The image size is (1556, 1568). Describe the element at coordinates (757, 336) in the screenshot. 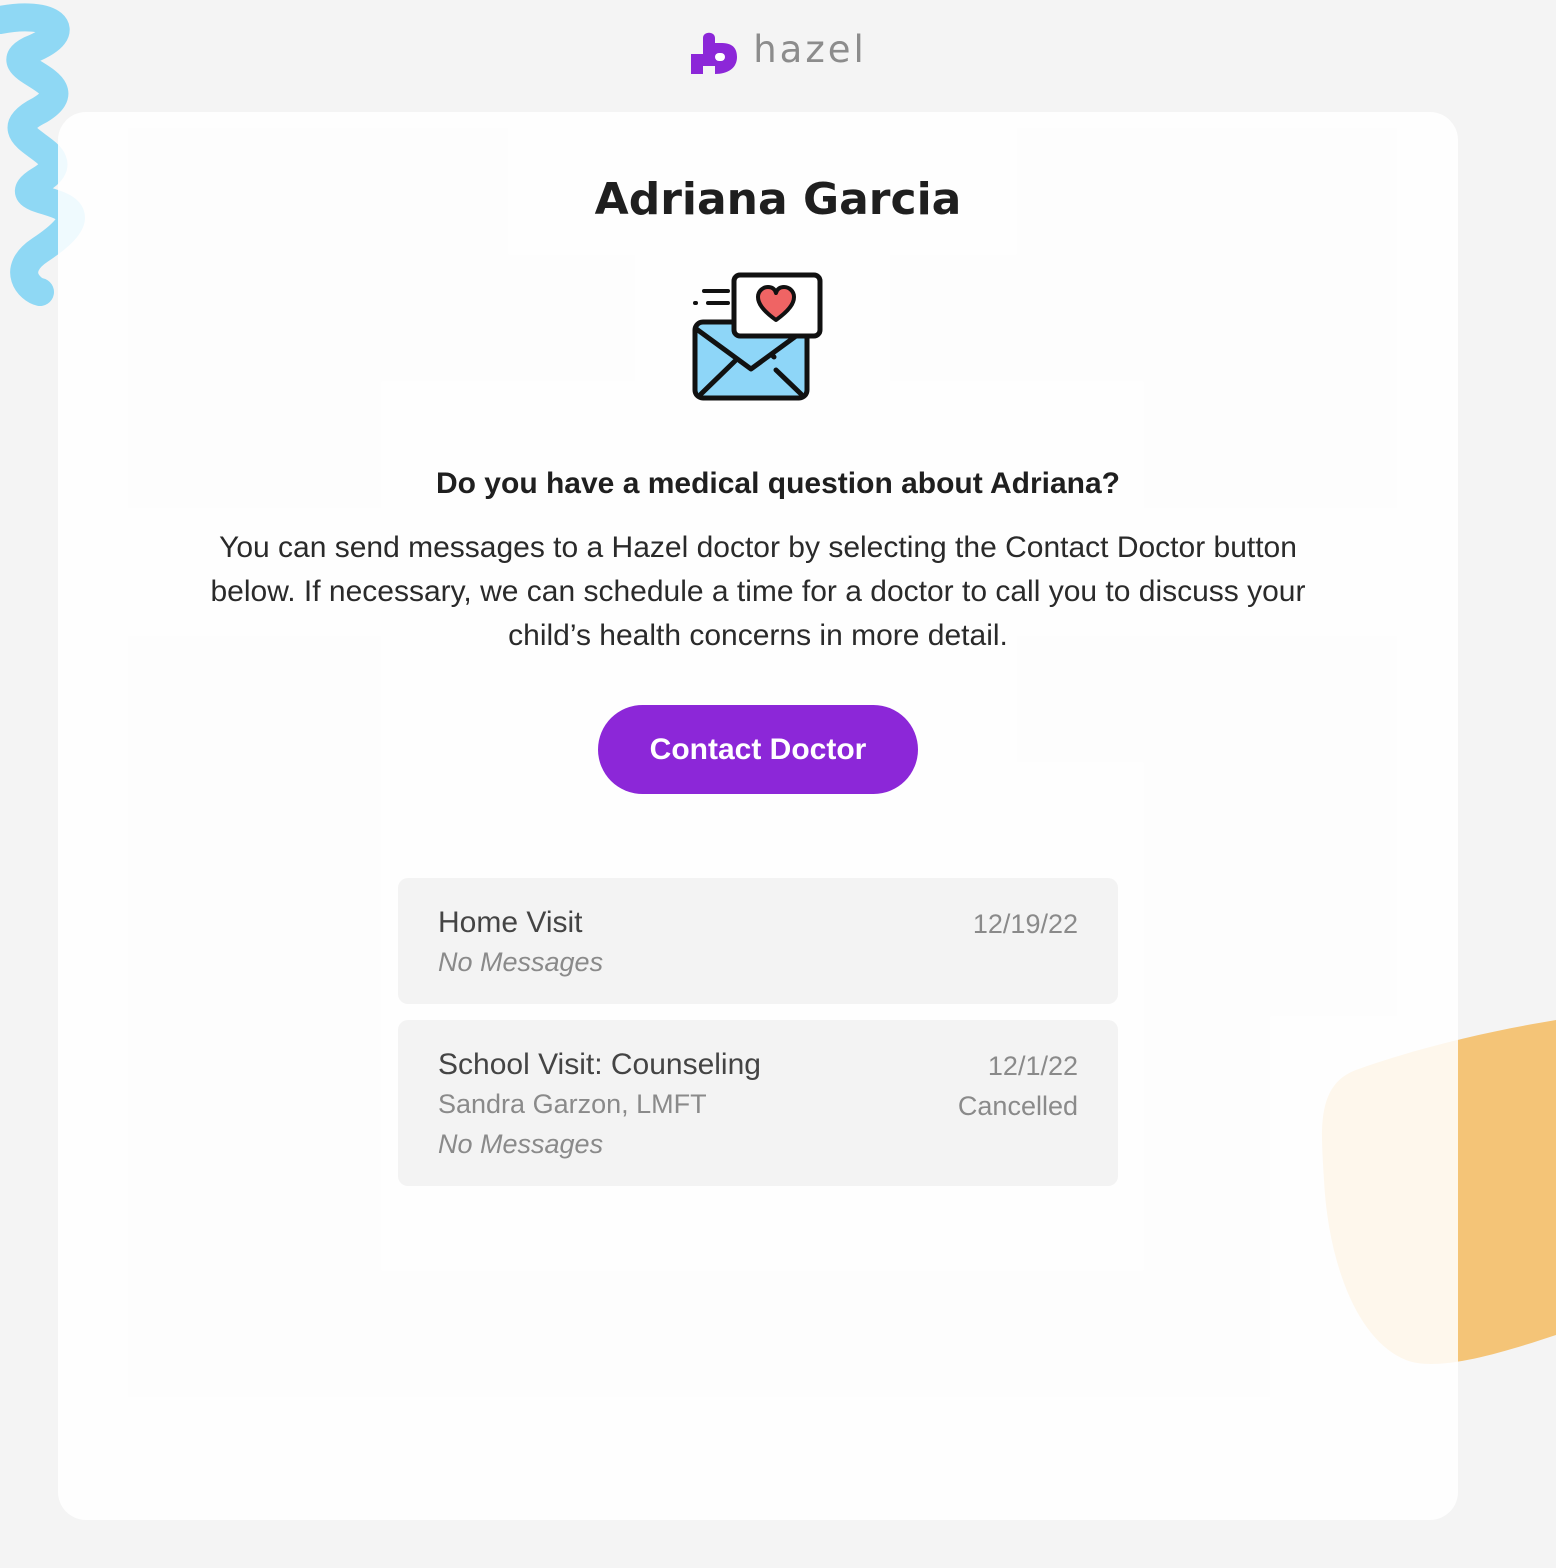

I see `envelope-heart-message-icon` at that location.